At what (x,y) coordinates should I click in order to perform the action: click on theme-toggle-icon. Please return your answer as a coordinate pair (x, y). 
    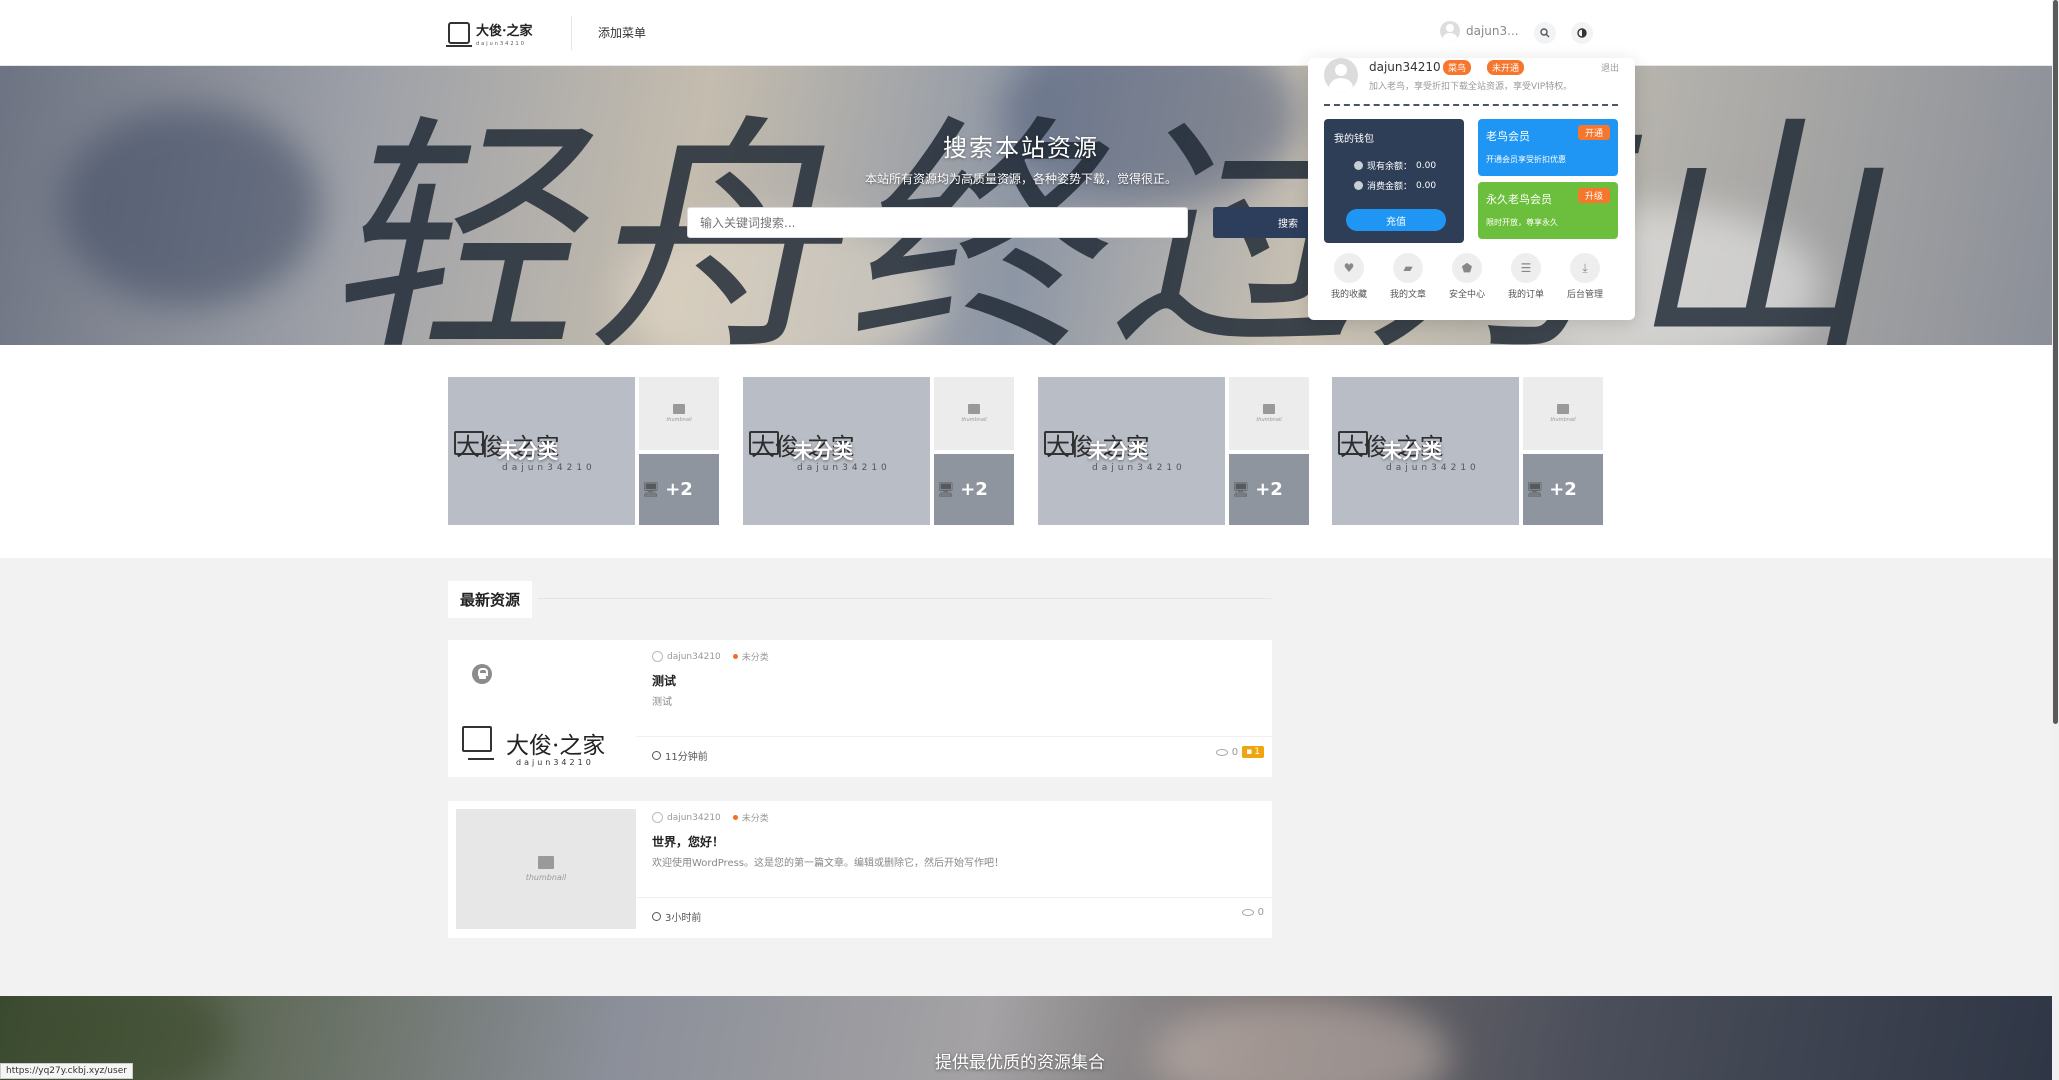
    Looking at the image, I should click on (1582, 33).